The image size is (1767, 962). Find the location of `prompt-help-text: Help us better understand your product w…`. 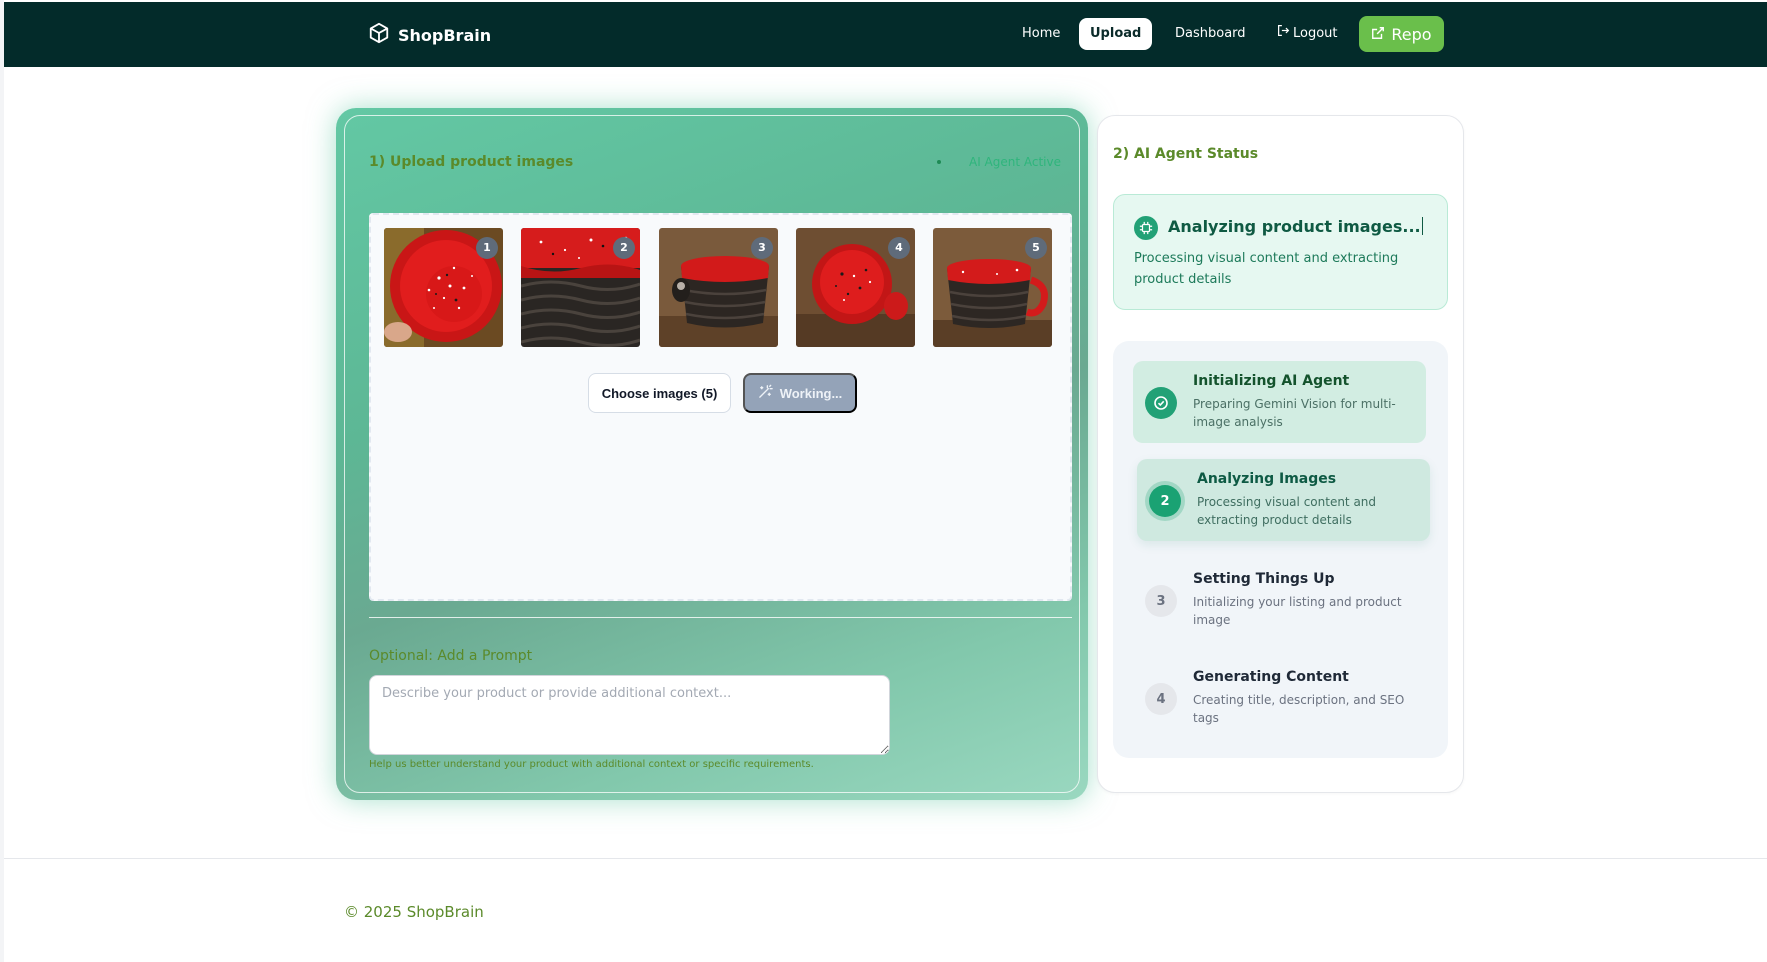

prompt-help-text: Help us better understand your product w… is located at coordinates (591, 764).